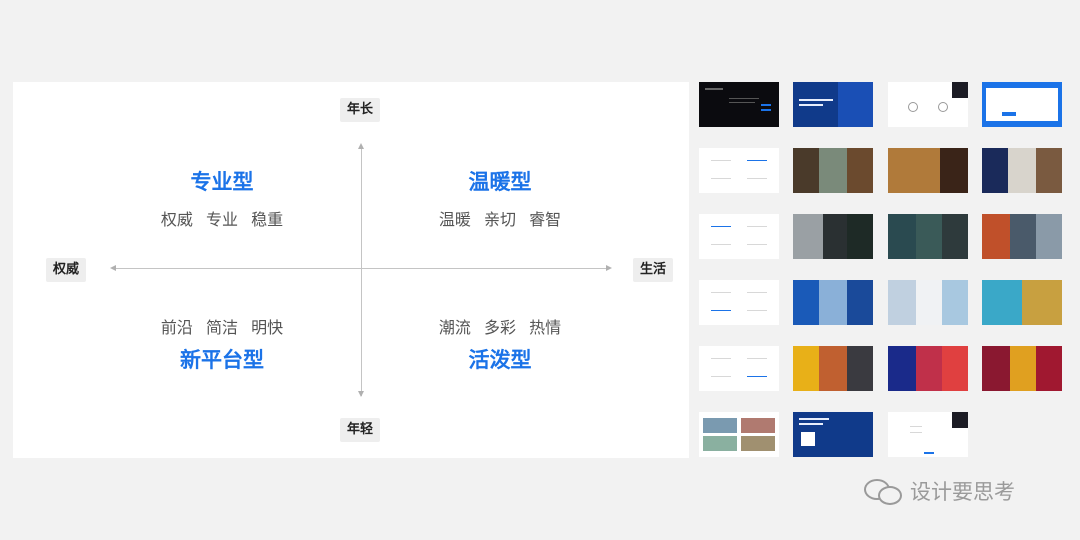 Image resolution: width=1080 pixels, height=540 pixels. What do you see at coordinates (500, 360) in the screenshot?
I see `quadrant-title-bottom-right: 活泼型` at bounding box center [500, 360].